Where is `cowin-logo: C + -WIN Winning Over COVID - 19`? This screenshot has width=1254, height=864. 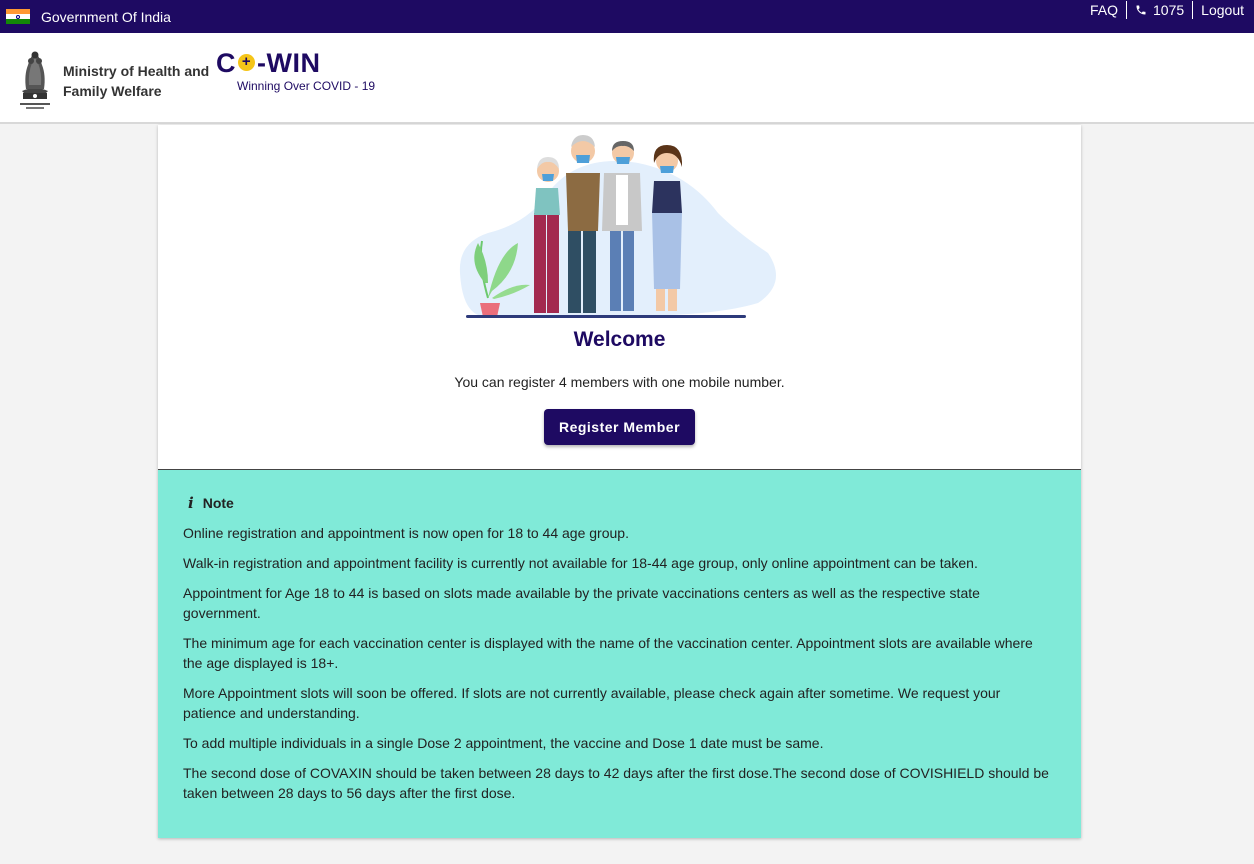 cowin-logo: C + -WIN Winning Over COVID - 19 is located at coordinates (295, 71).